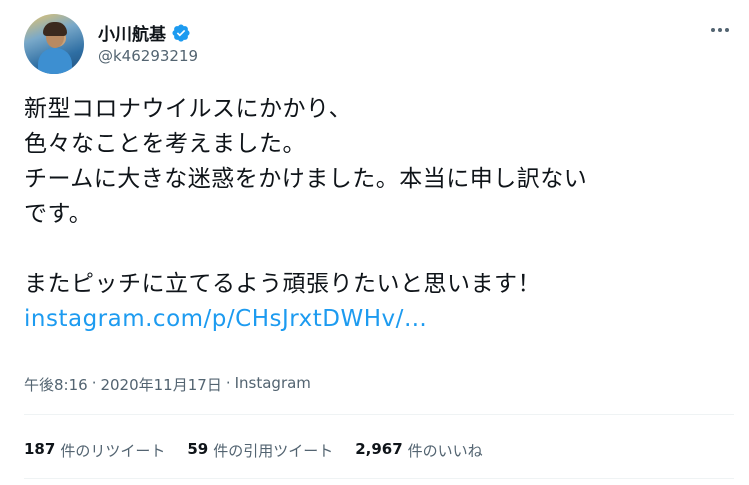  I want to click on likes-stat: 2,967 件のいいね, so click(418, 450).